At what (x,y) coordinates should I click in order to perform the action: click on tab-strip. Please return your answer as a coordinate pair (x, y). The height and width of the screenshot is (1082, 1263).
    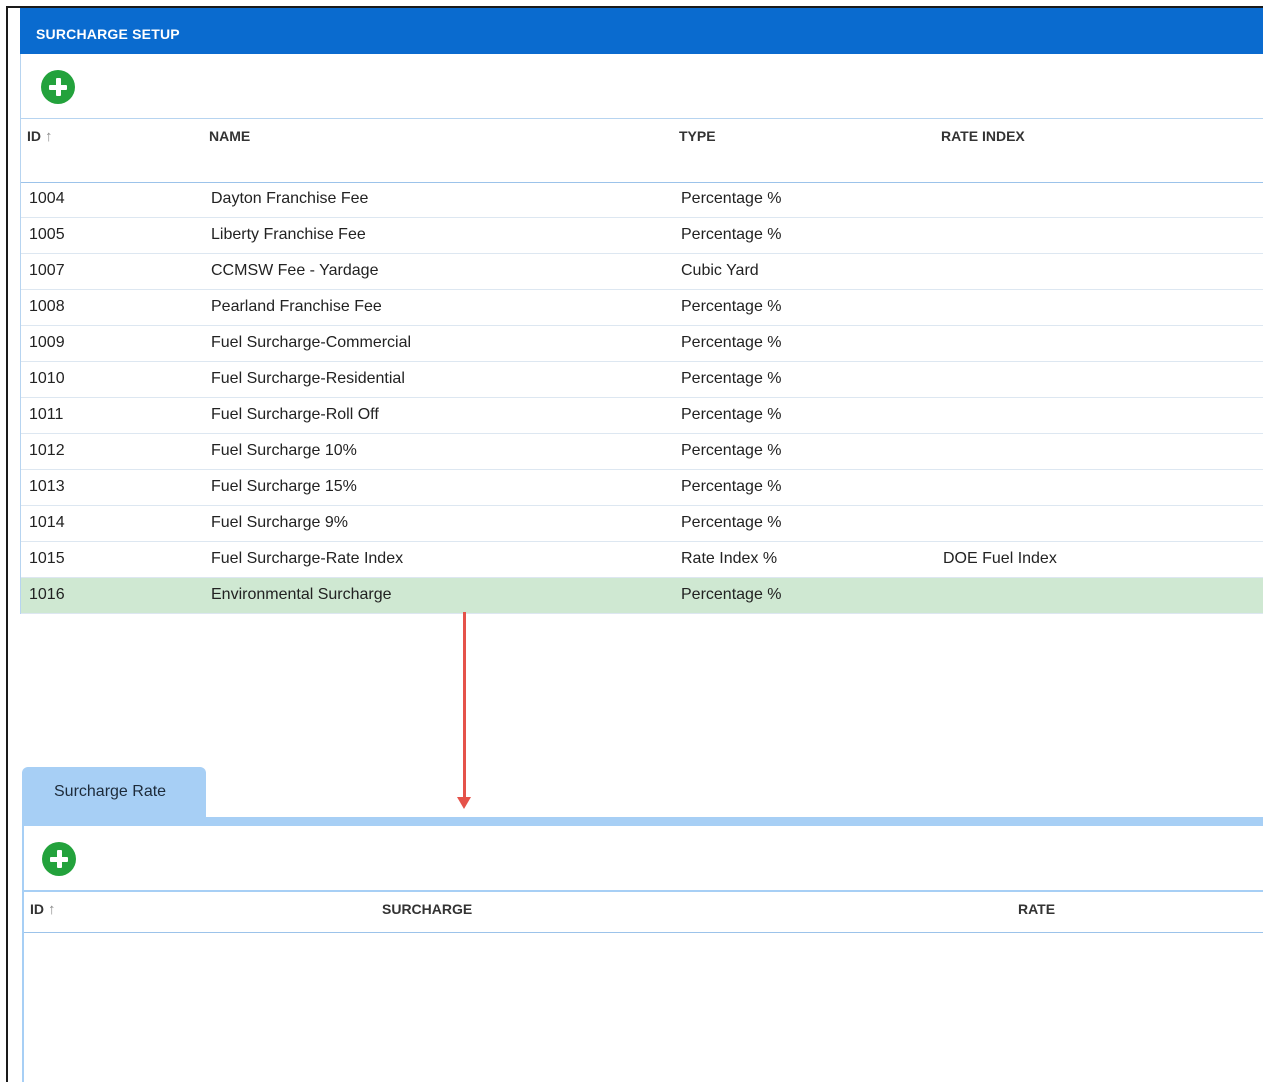
    Looking at the image, I should click on (642, 821).